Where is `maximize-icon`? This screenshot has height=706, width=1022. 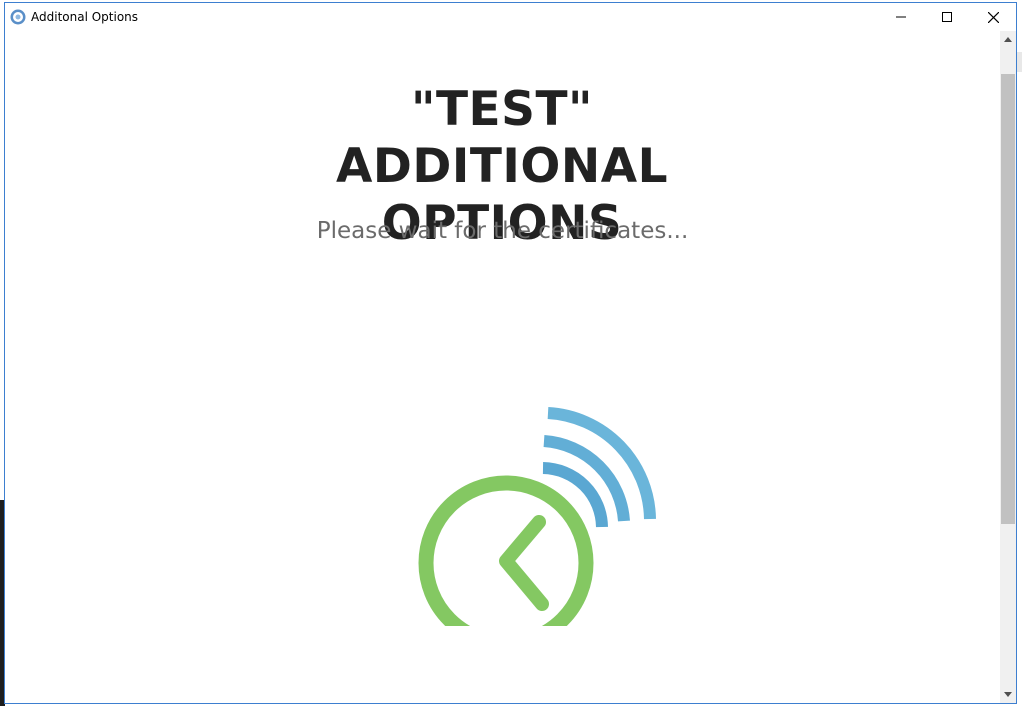
maximize-icon is located at coordinates (947, 17).